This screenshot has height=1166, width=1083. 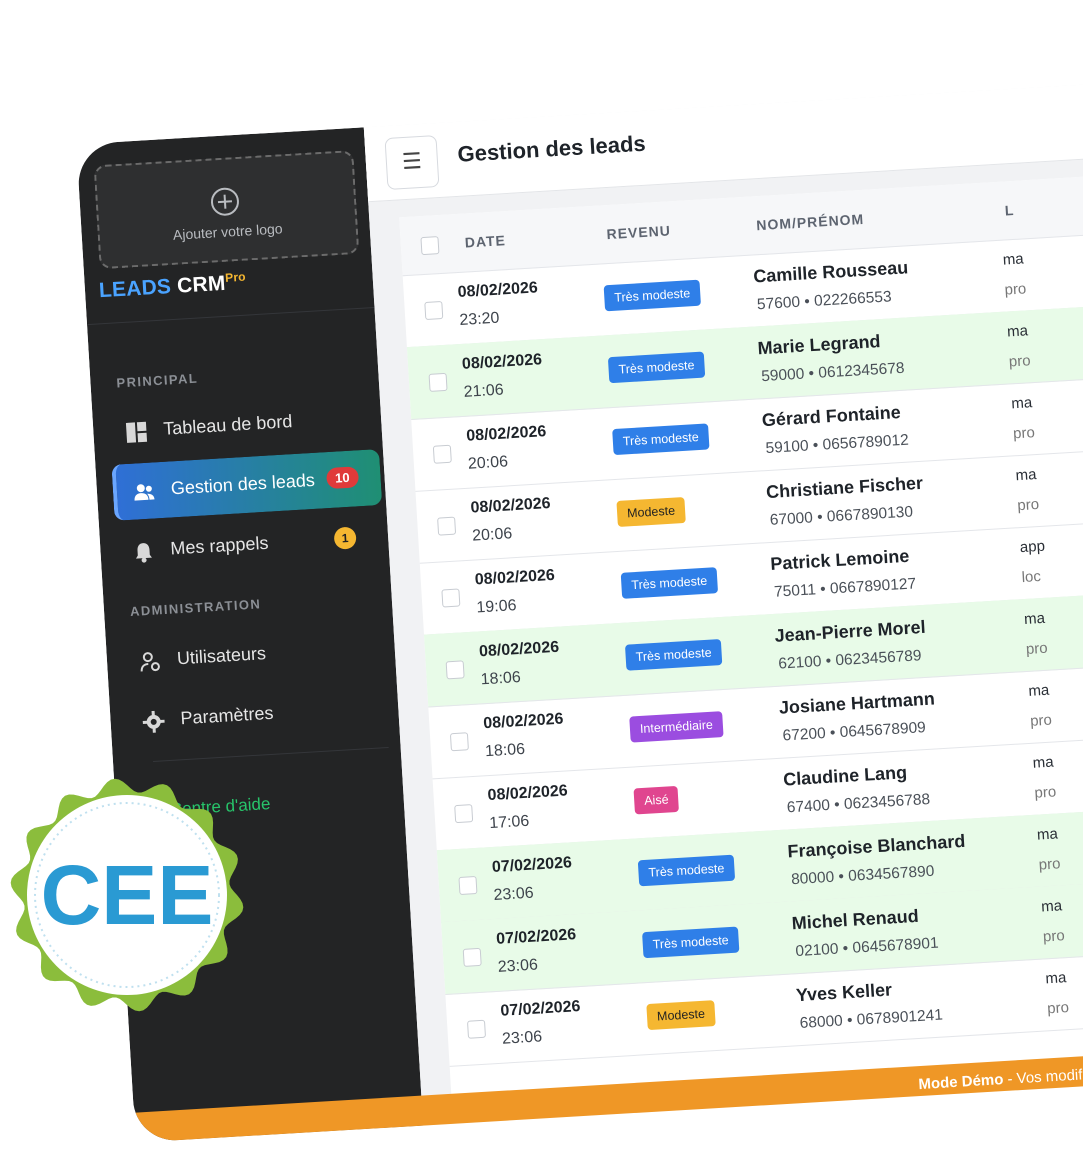 What do you see at coordinates (638, 232) in the screenshot?
I see `column-header-revenu: REVENU` at bounding box center [638, 232].